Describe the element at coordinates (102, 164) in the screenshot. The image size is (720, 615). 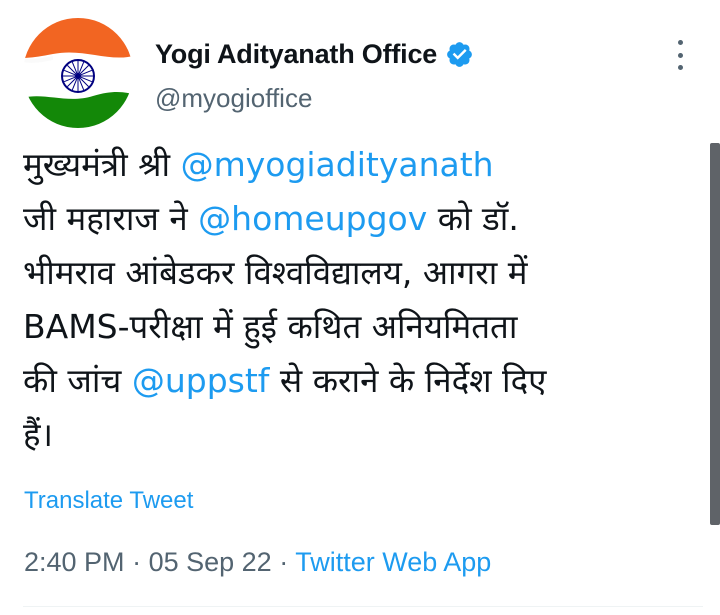
I see `tweet-text-segment: मुख्यमंत्री श्री` at that location.